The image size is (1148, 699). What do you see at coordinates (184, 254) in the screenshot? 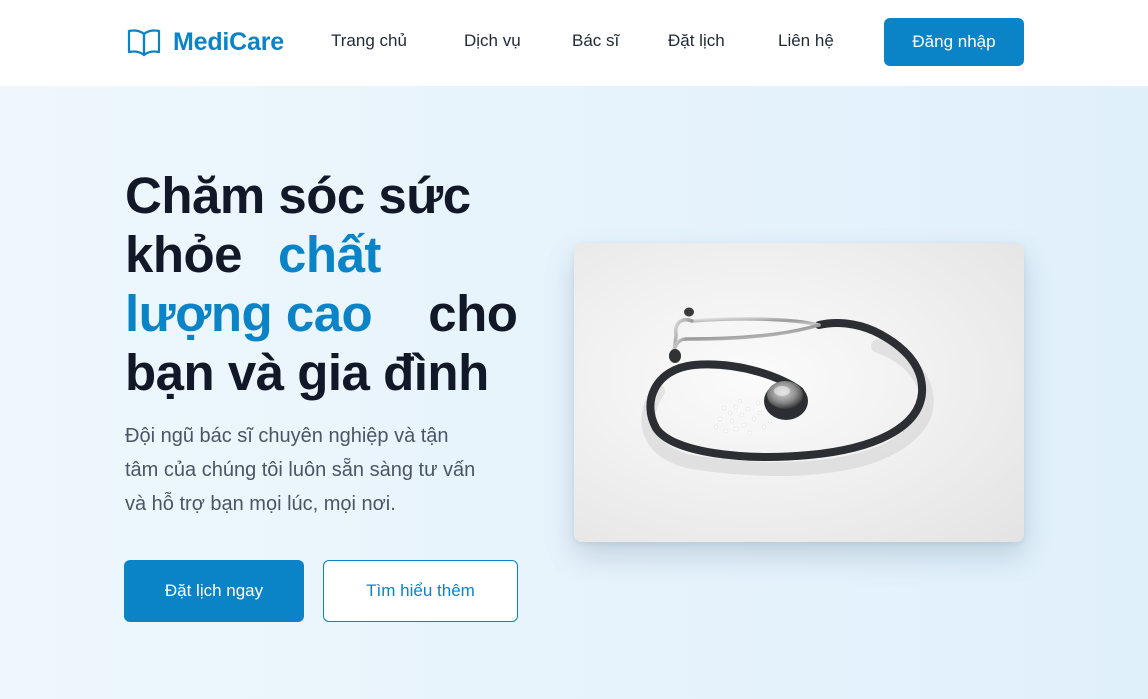
I see `headline-plain-2: khỏe` at bounding box center [184, 254].